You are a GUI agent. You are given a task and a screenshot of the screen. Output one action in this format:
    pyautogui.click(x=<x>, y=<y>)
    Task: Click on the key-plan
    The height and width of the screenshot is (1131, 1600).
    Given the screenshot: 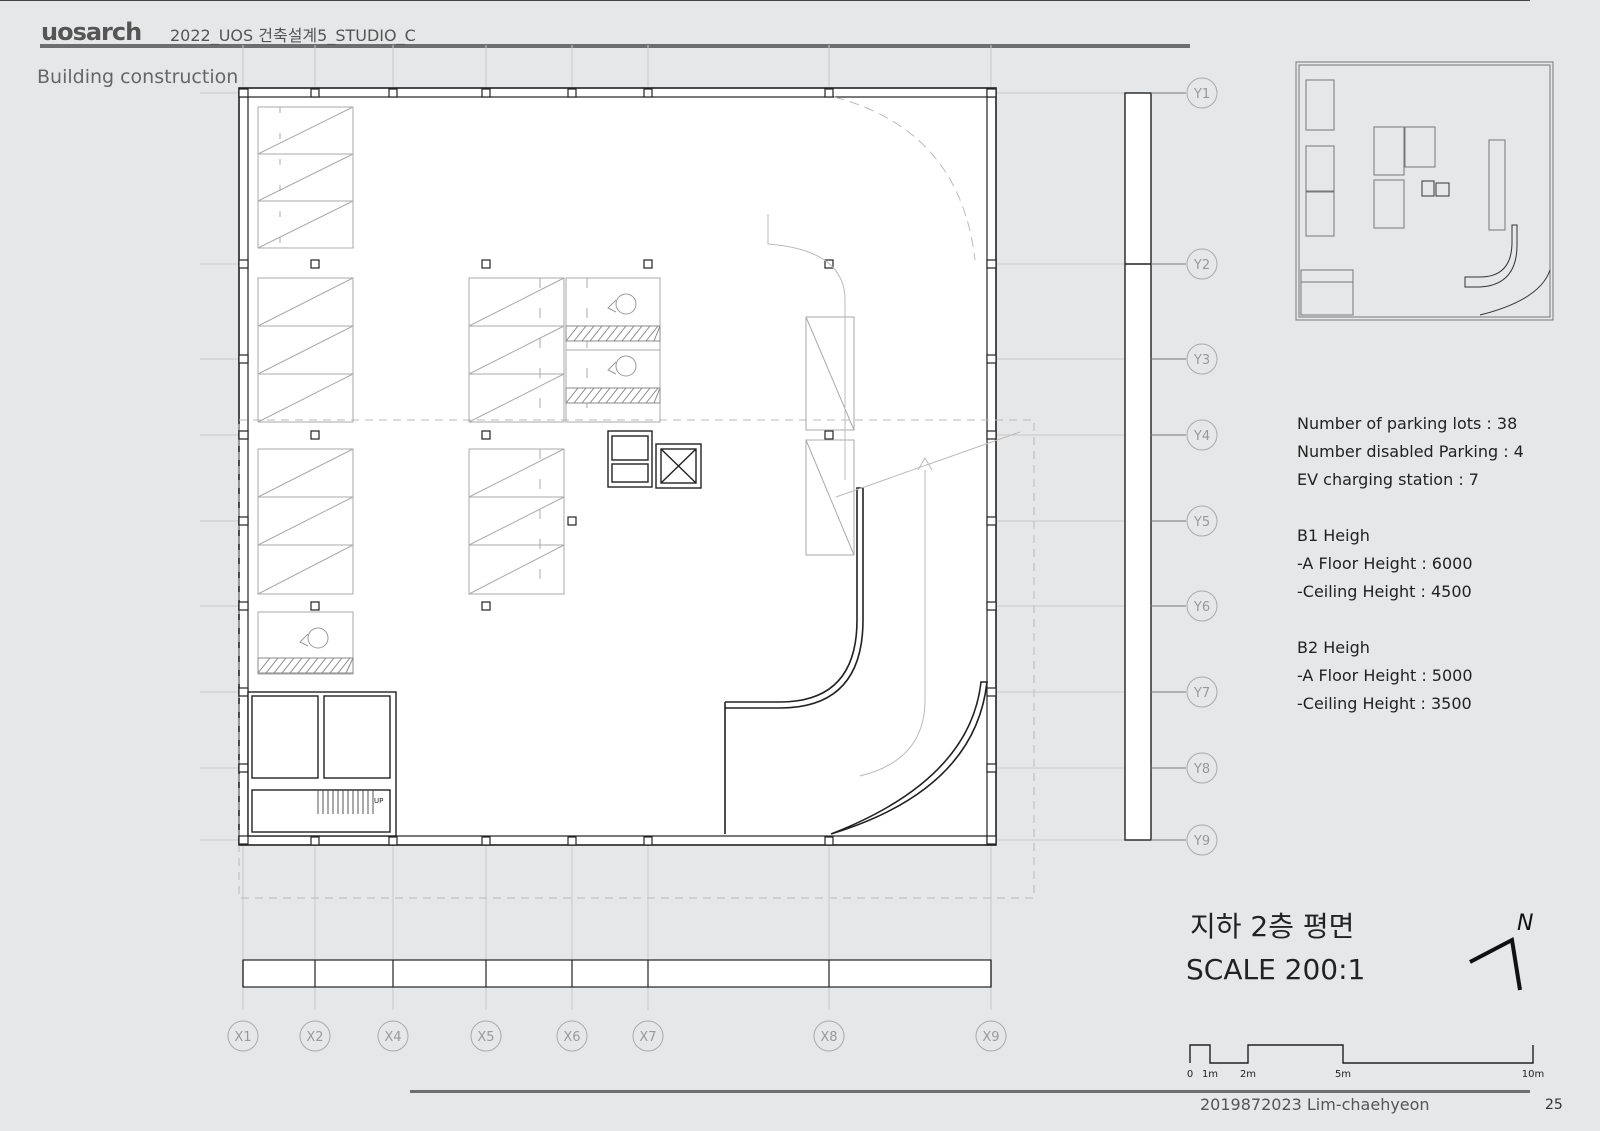 What is the action you would take?
    pyautogui.click(x=1424, y=191)
    